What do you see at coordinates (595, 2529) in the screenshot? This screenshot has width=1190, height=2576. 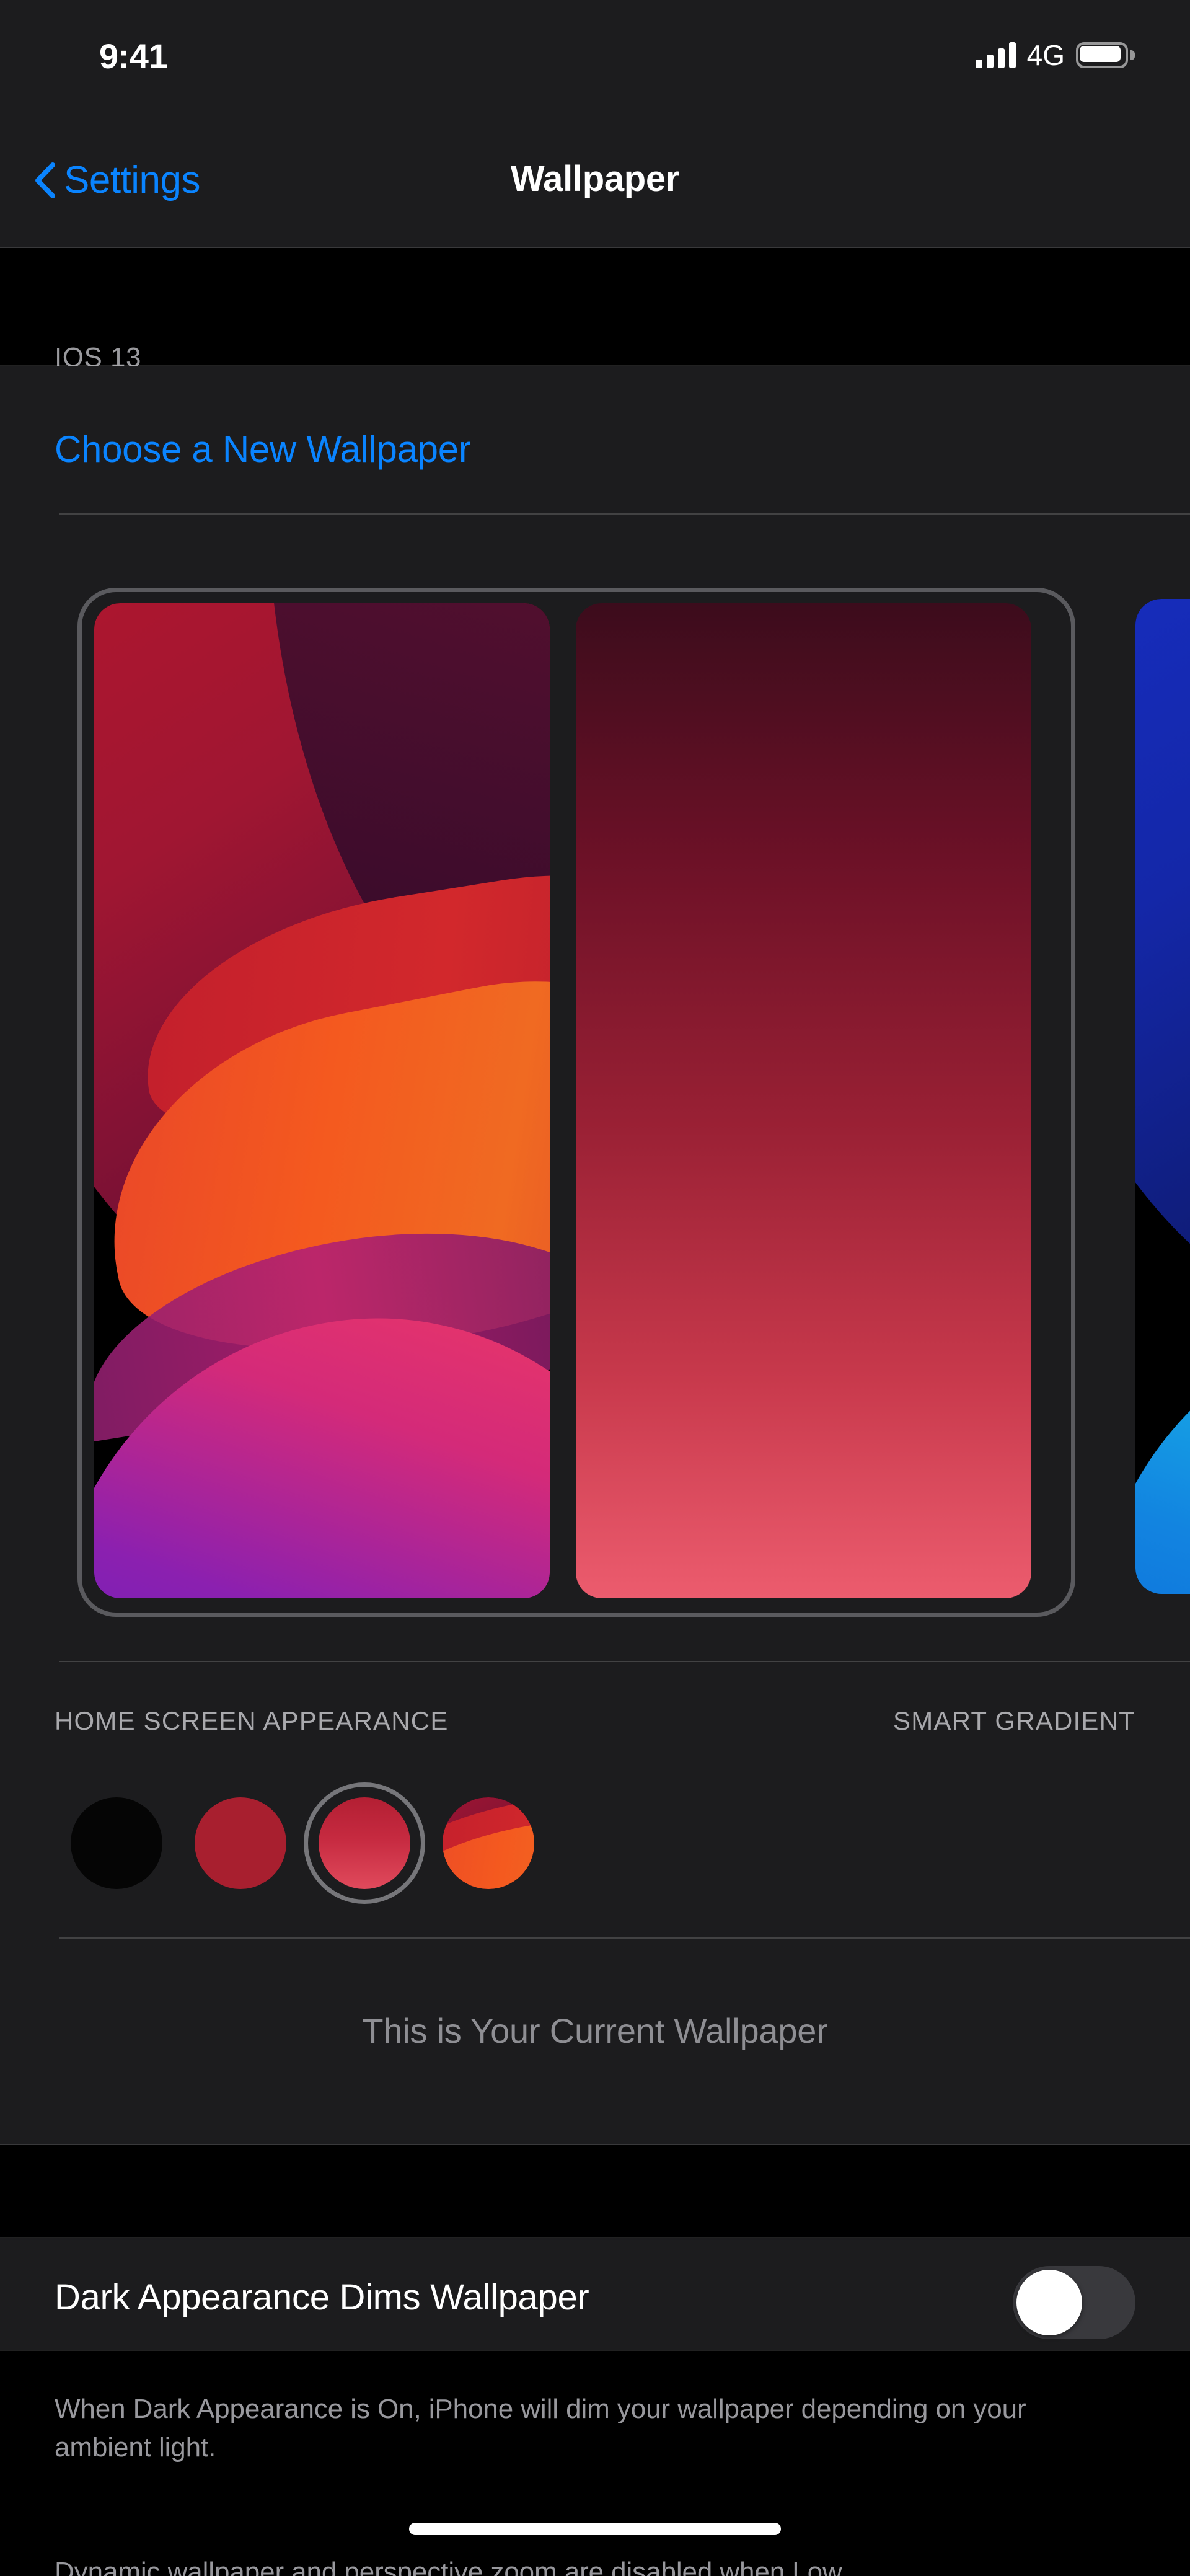 I see `home-indicator` at bounding box center [595, 2529].